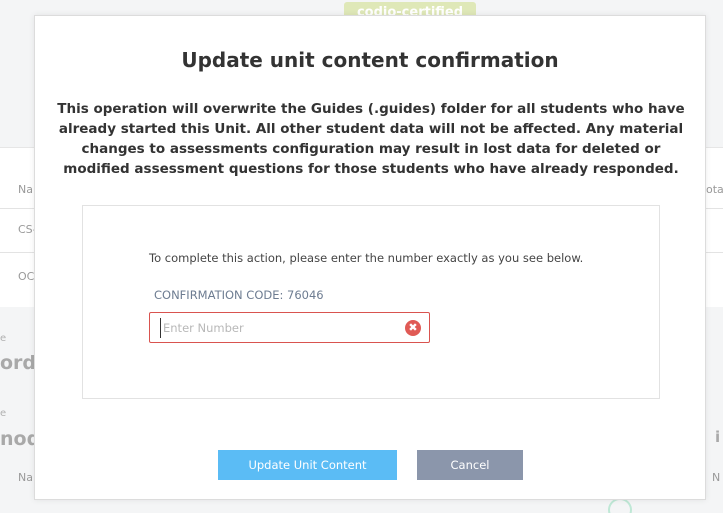 Image resolution: width=723 pixels, height=513 pixels. I want to click on right-fragment: i, so click(718, 437).